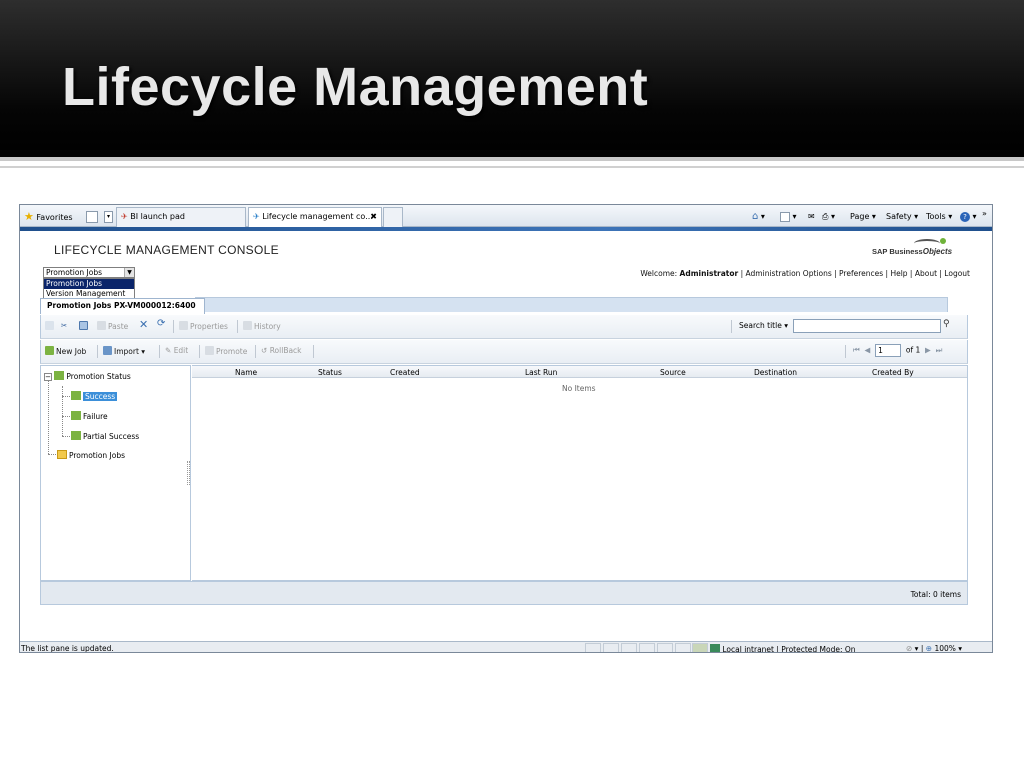 The width and height of the screenshot is (1024, 768). I want to click on help-button: ? ▾, so click(968, 216).